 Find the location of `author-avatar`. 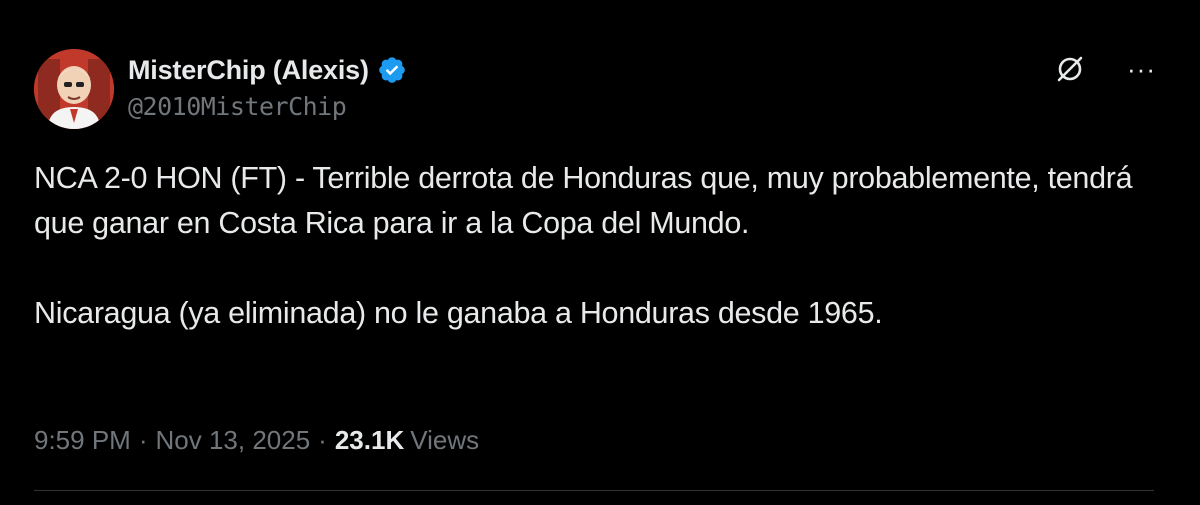

author-avatar is located at coordinates (74, 89).